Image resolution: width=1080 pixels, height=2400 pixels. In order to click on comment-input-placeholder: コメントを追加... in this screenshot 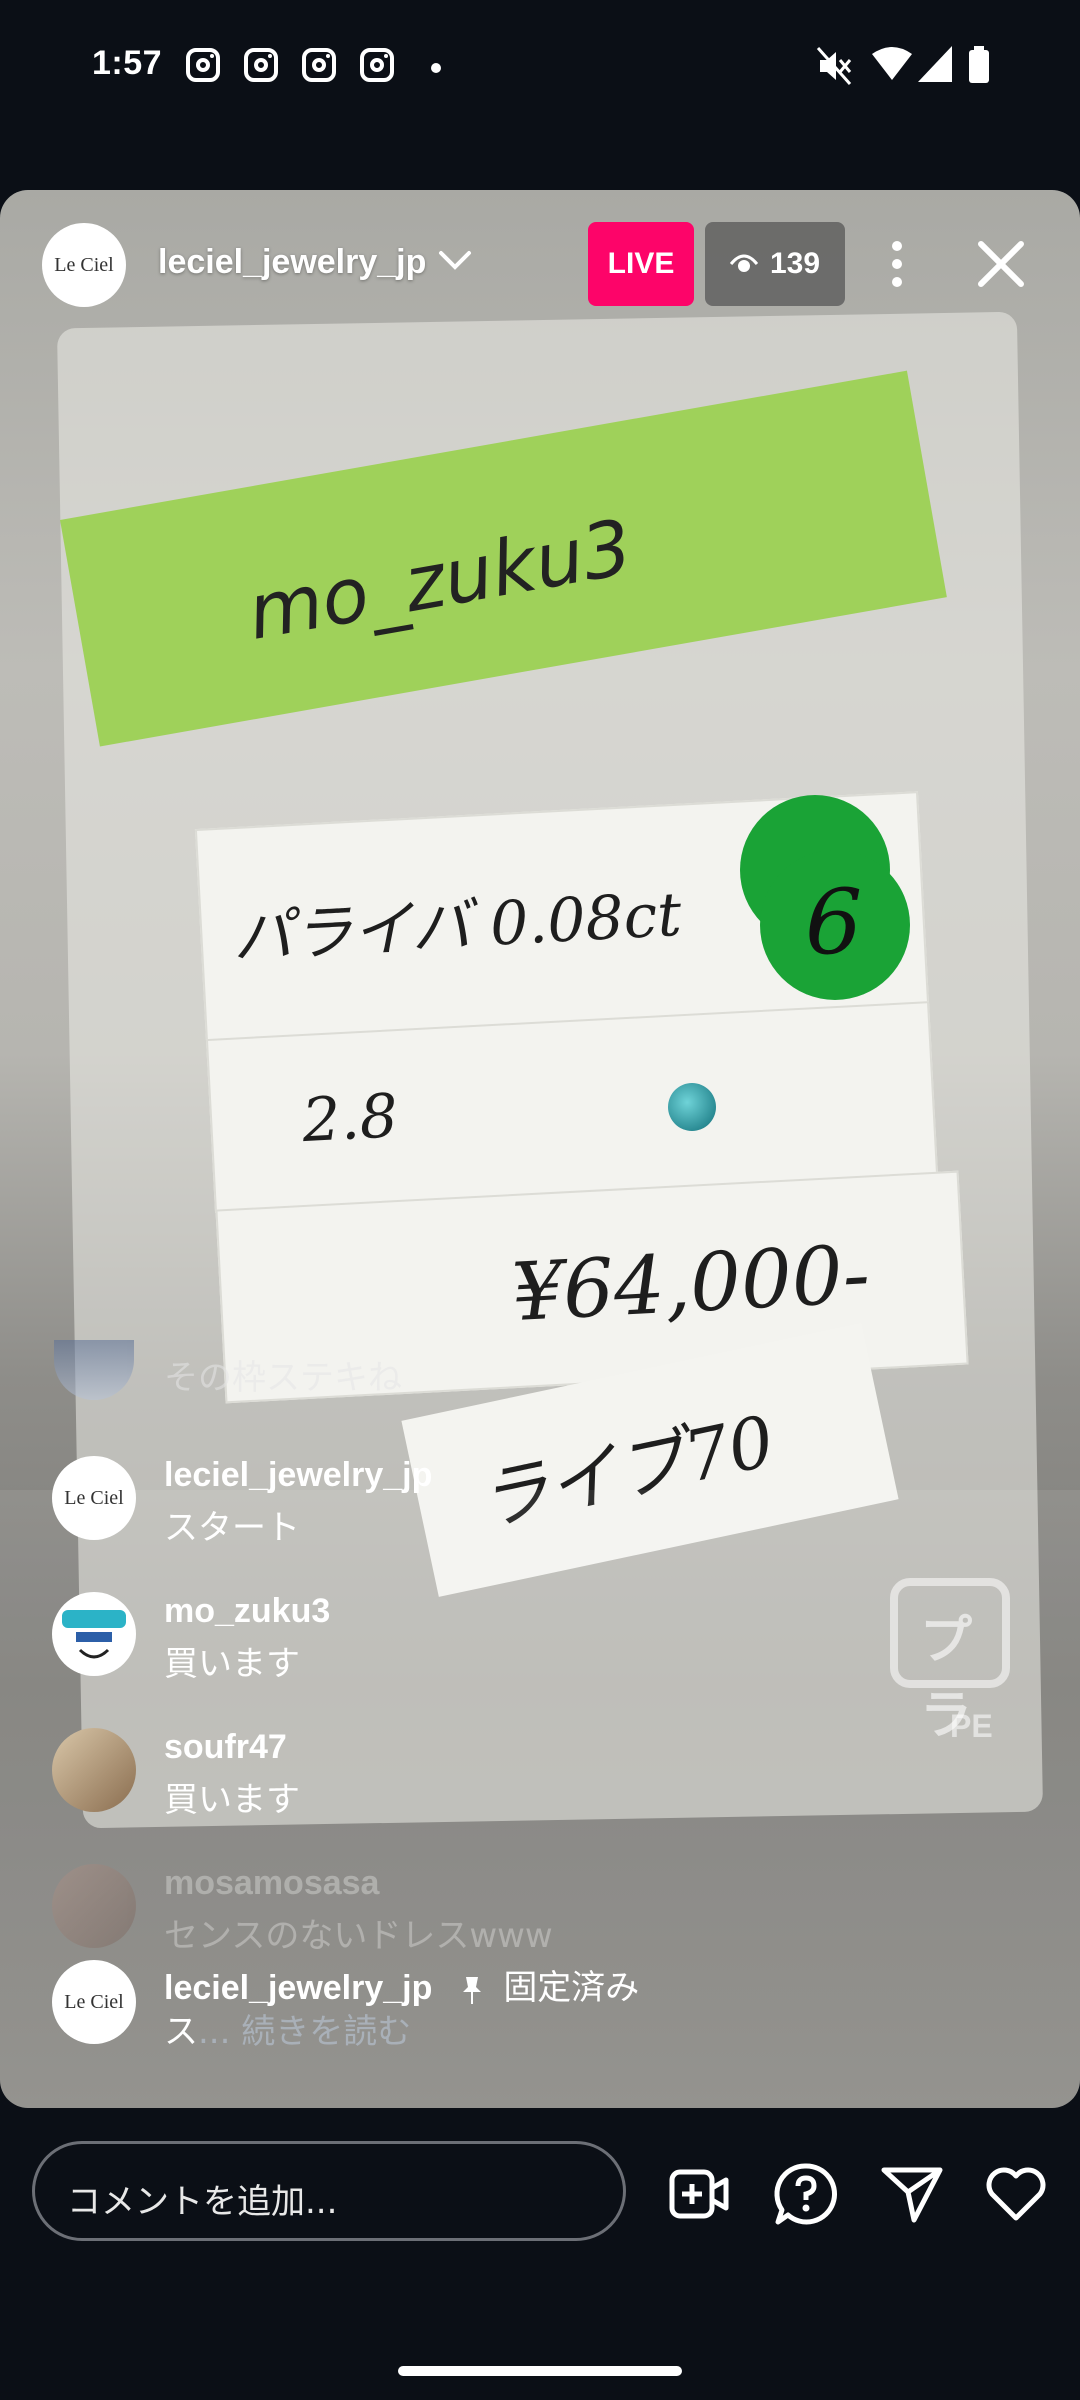, I will do `click(202, 2202)`.